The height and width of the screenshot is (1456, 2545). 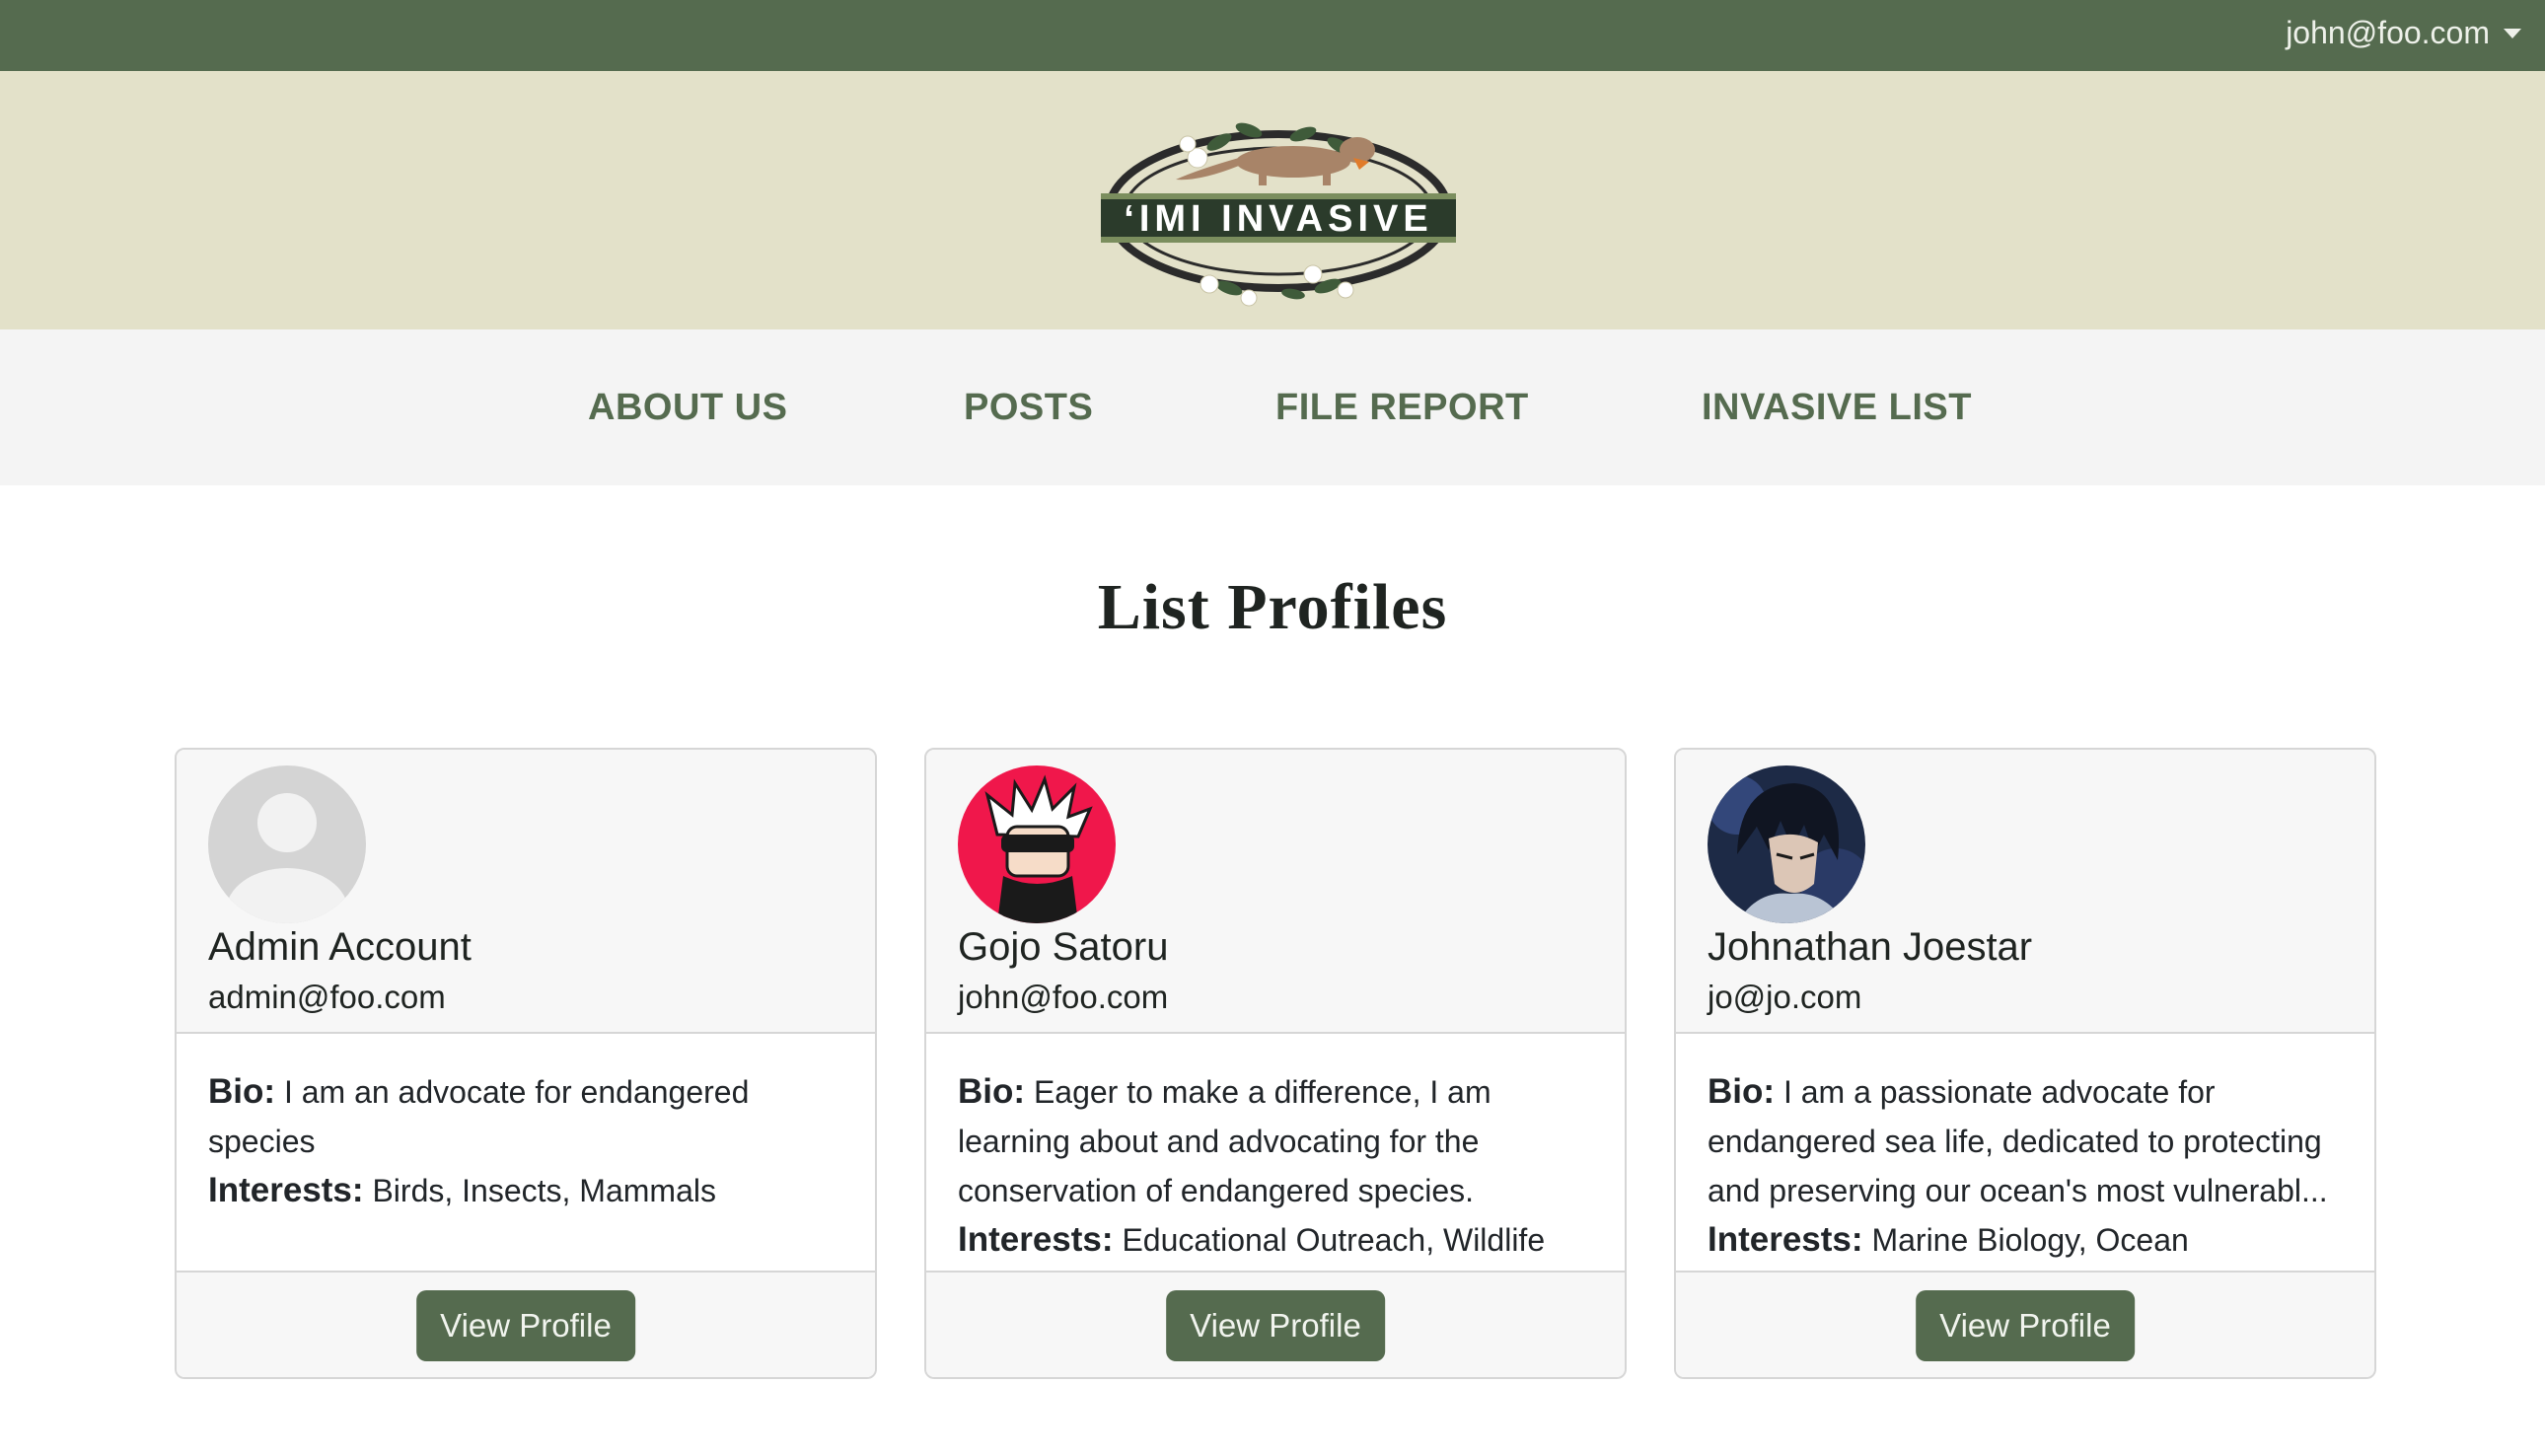 I want to click on bio-text: I am an advocate for endangered species, so click(x=479, y=1116).